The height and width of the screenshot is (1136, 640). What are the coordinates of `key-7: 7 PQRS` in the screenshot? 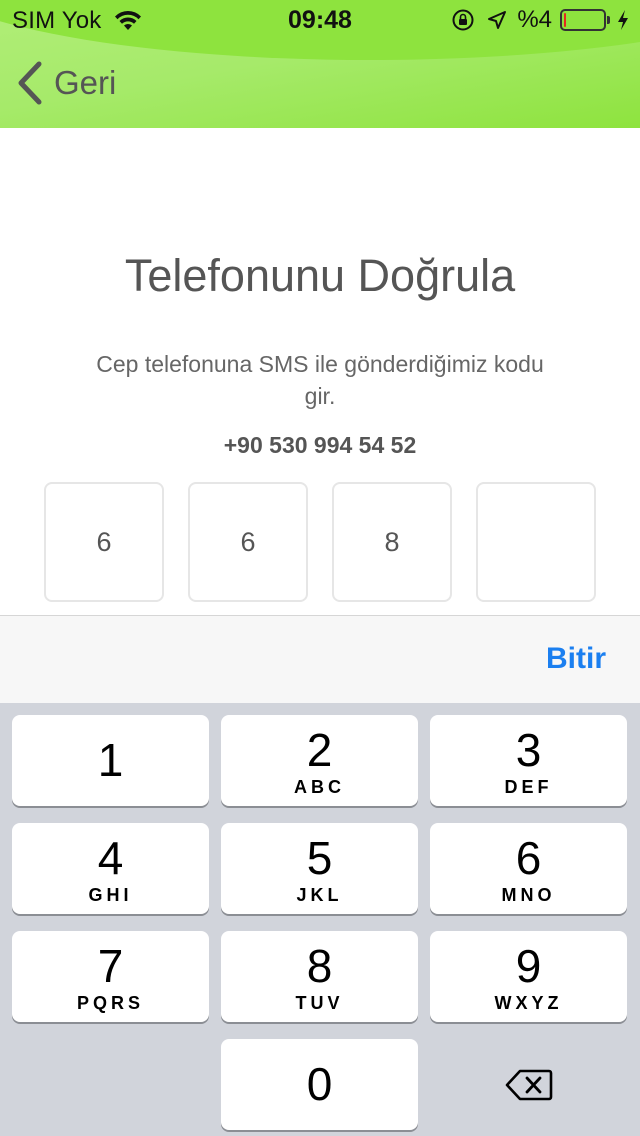 It's located at (110, 976).